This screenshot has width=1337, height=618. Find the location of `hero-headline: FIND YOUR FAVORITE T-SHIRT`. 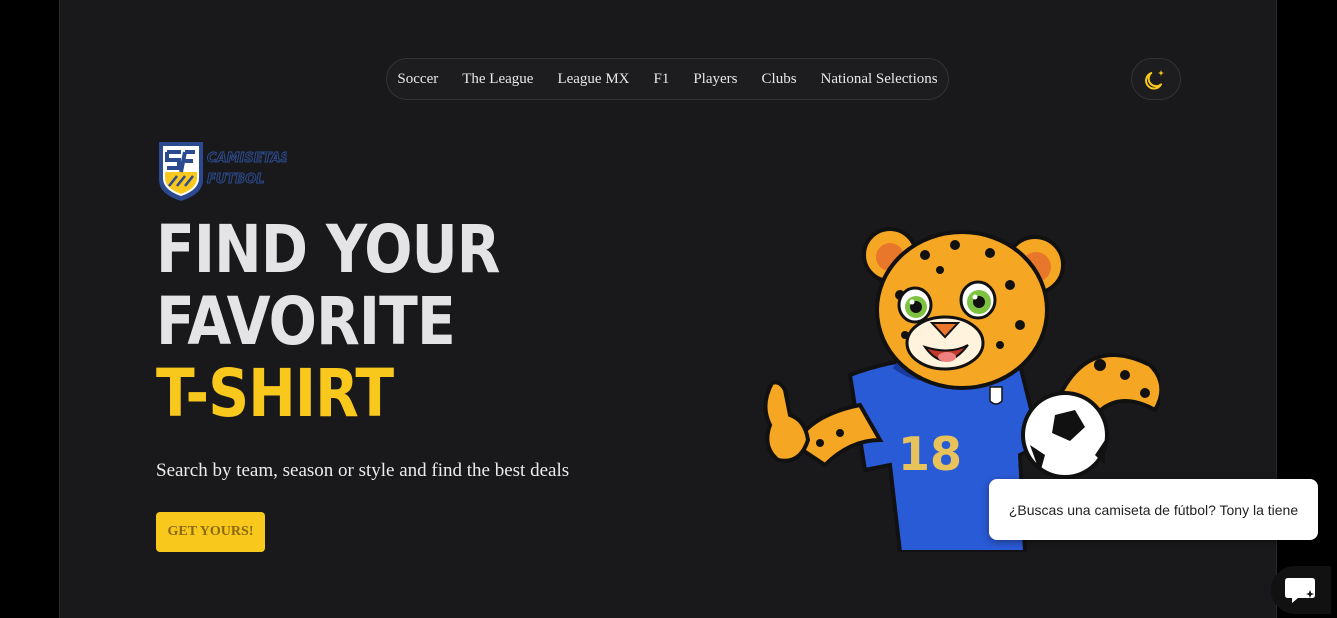

hero-headline: FIND YOUR FAVORITE T-SHIRT is located at coordinates (328, 321).